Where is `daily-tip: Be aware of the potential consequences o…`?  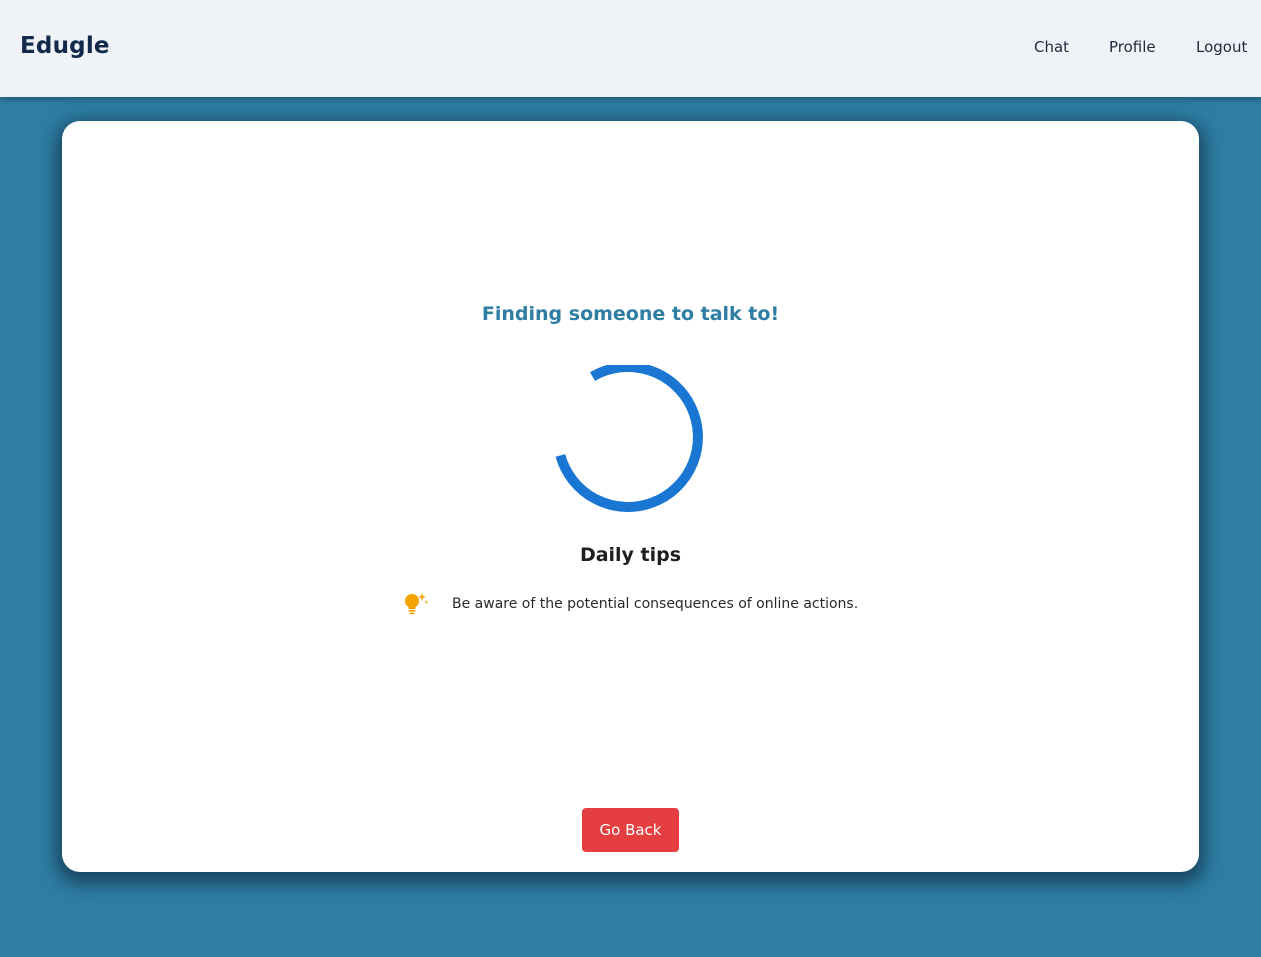 daily-tip: Be aware of the potential consequences o… is located at coordinates (630, 604).